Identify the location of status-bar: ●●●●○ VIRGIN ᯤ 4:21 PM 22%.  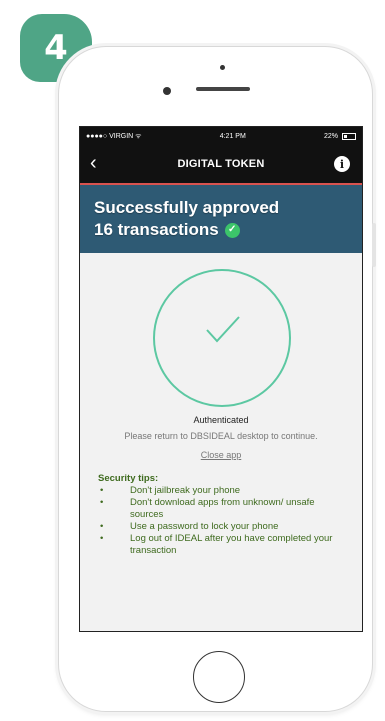
(221, 136).